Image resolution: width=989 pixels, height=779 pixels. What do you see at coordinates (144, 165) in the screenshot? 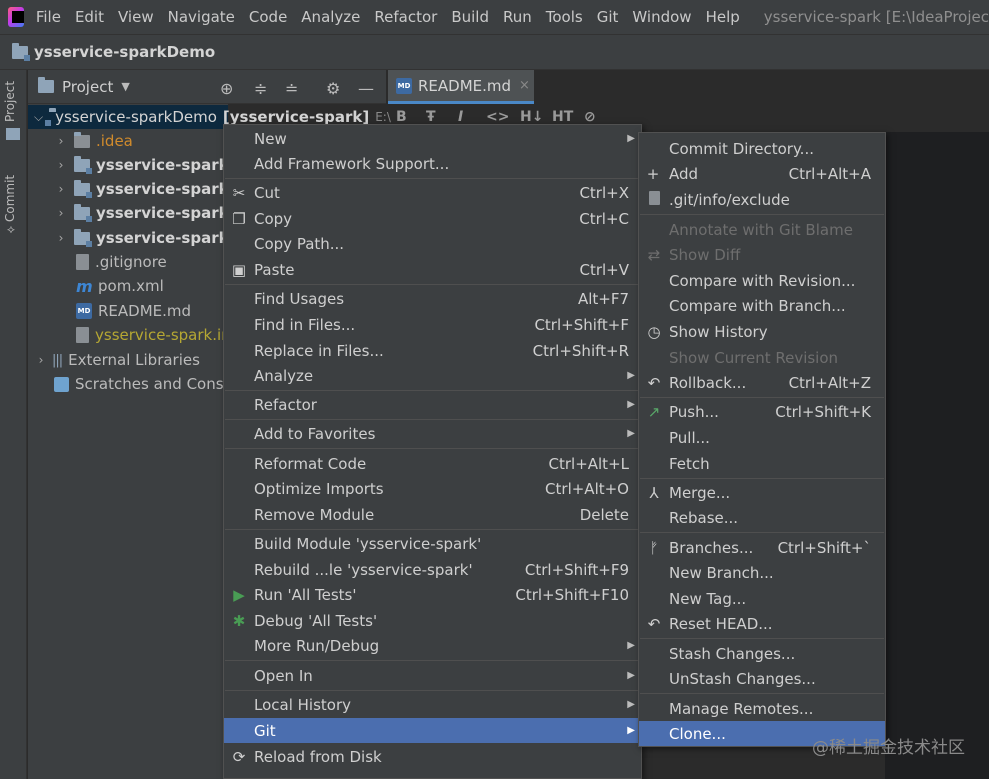
I see `tree-item-module-1: › ysservice-spark-` at bounding box center [144, 165].